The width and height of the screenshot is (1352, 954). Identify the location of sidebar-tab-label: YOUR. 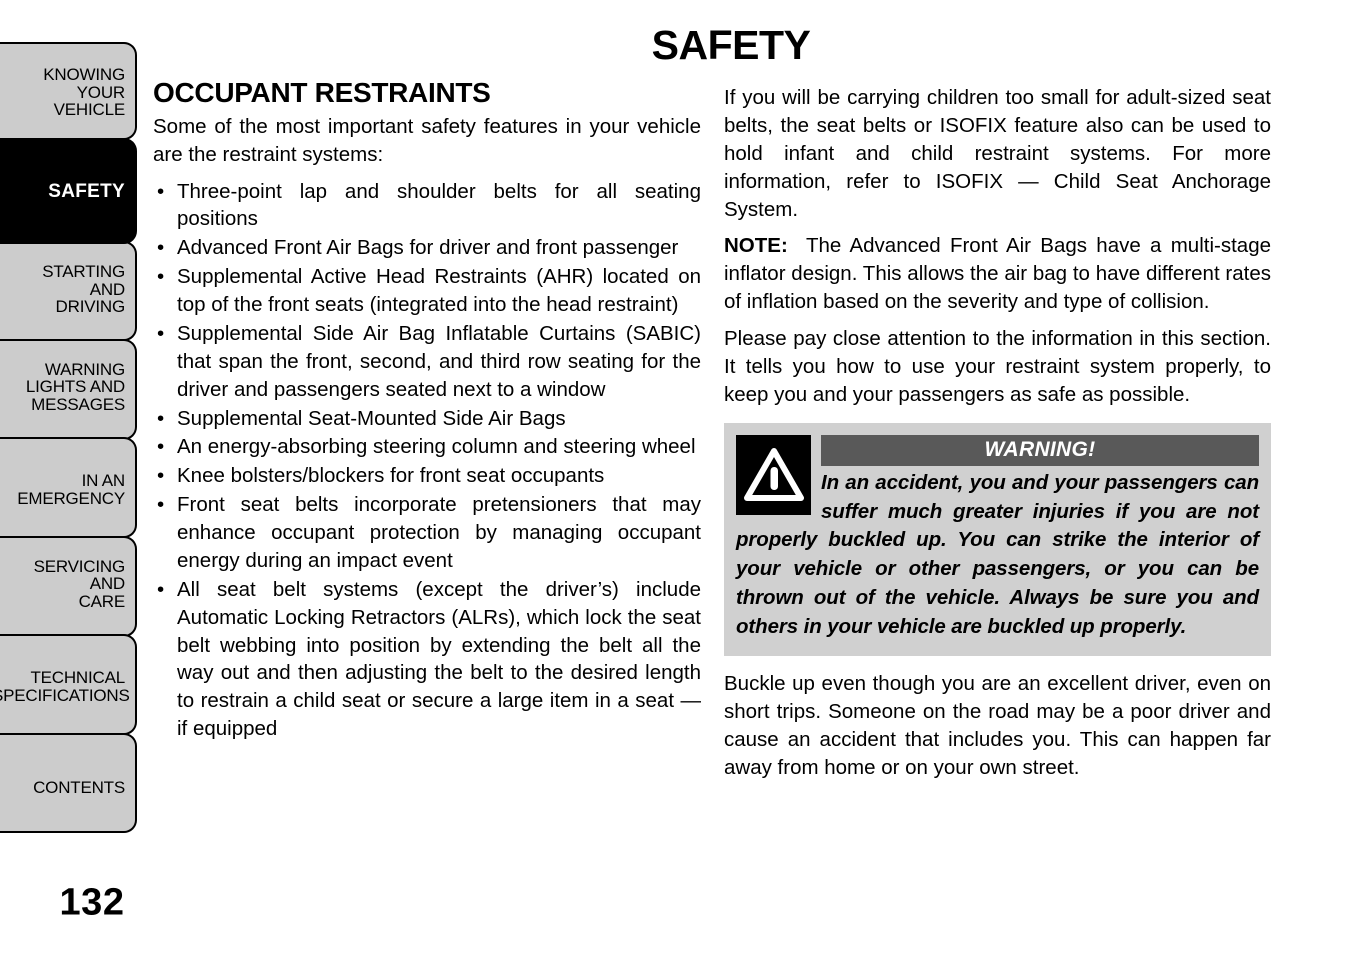
(101, 92).